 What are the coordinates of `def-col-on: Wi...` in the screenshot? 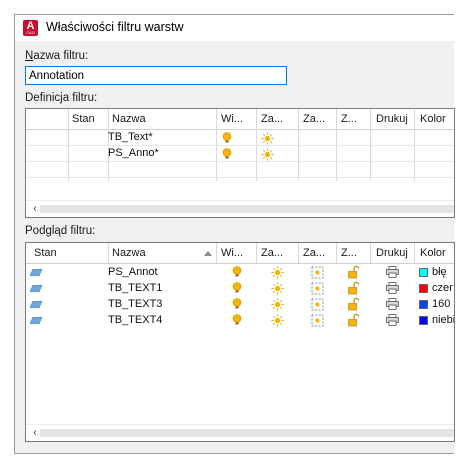 It's located at (232, 119).